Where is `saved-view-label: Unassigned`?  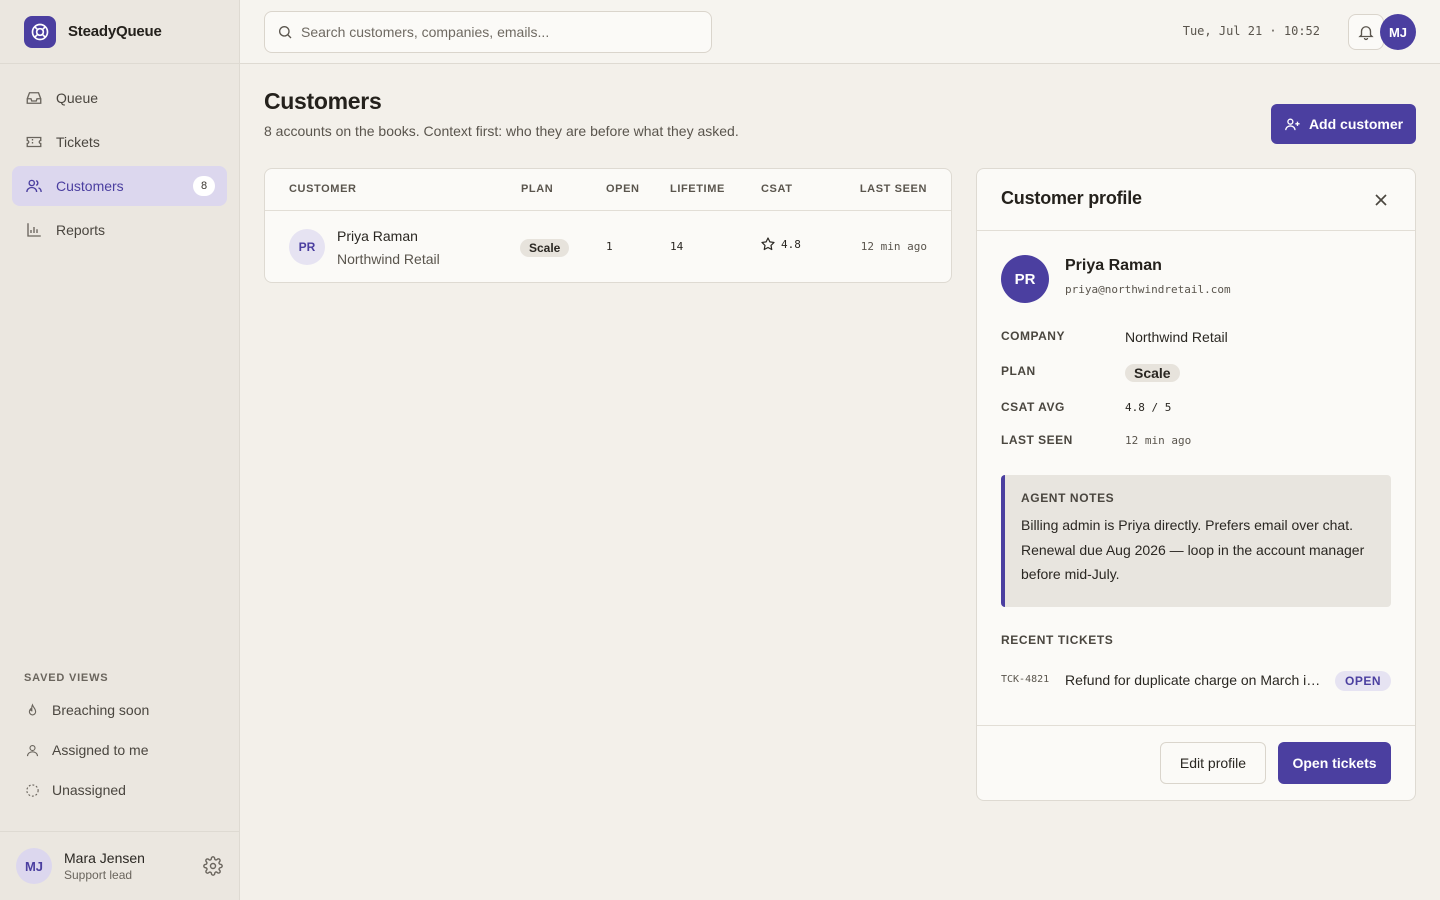
saved-view-label: Unassigned is located at coordinates (89, 790).